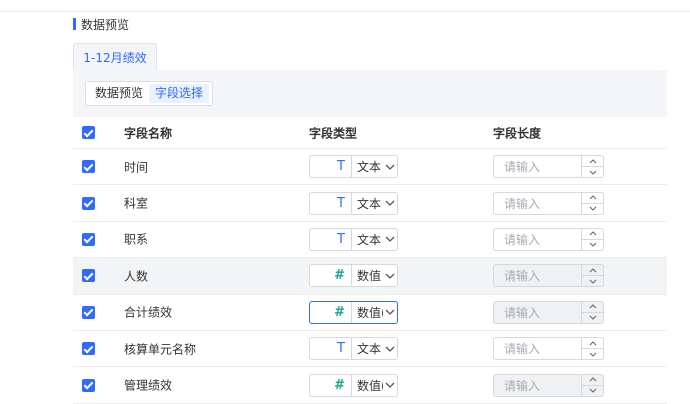 This screenshot has height=404, width=690. I want to click on tab-panel: 数据预览 字段选择, so click(370, 93).